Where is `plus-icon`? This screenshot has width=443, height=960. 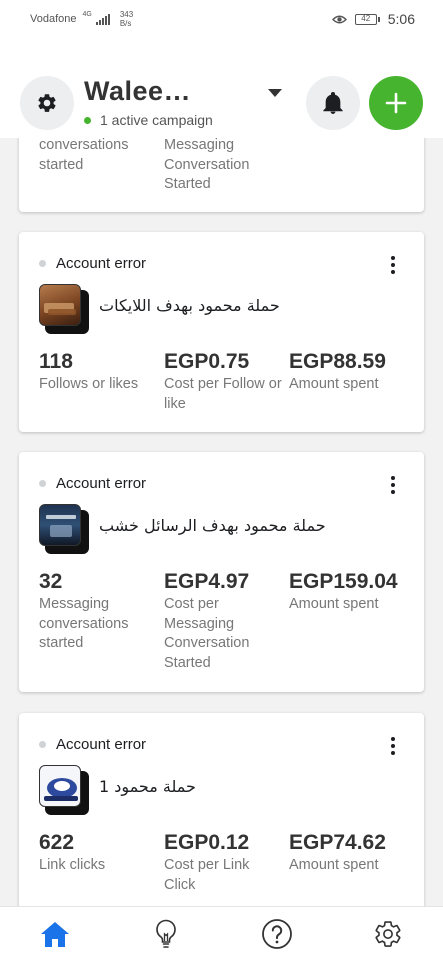
plus-icon is located at coordinates (396, 103).